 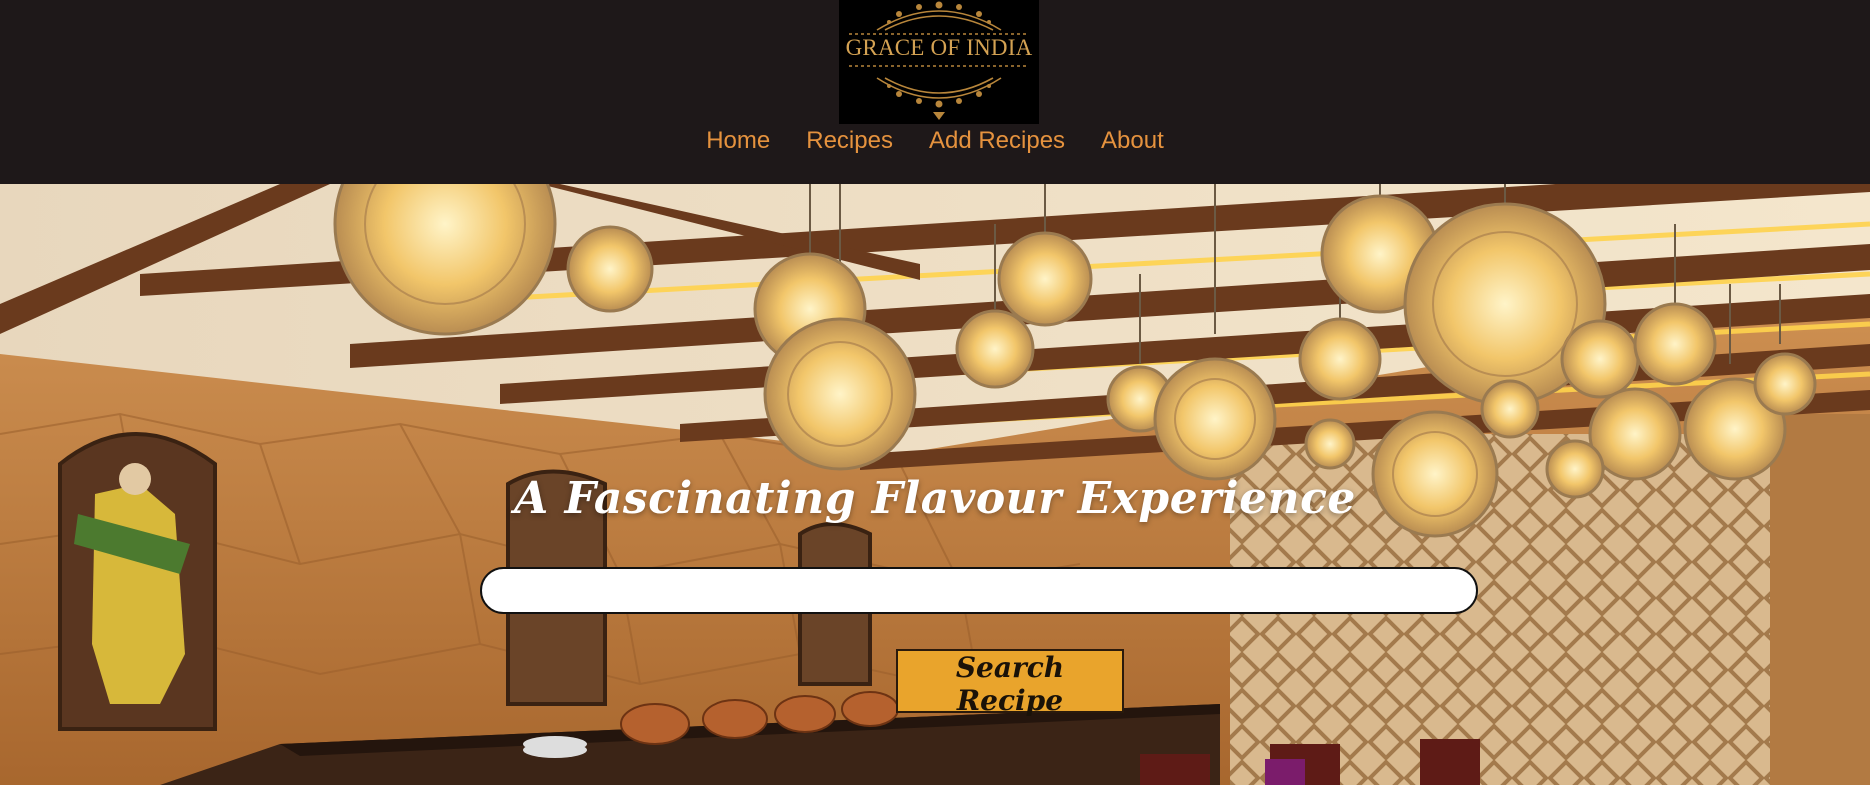 I want to click on hero-title: A Fascinating Flavour Experience, so click(x=935, y=498).